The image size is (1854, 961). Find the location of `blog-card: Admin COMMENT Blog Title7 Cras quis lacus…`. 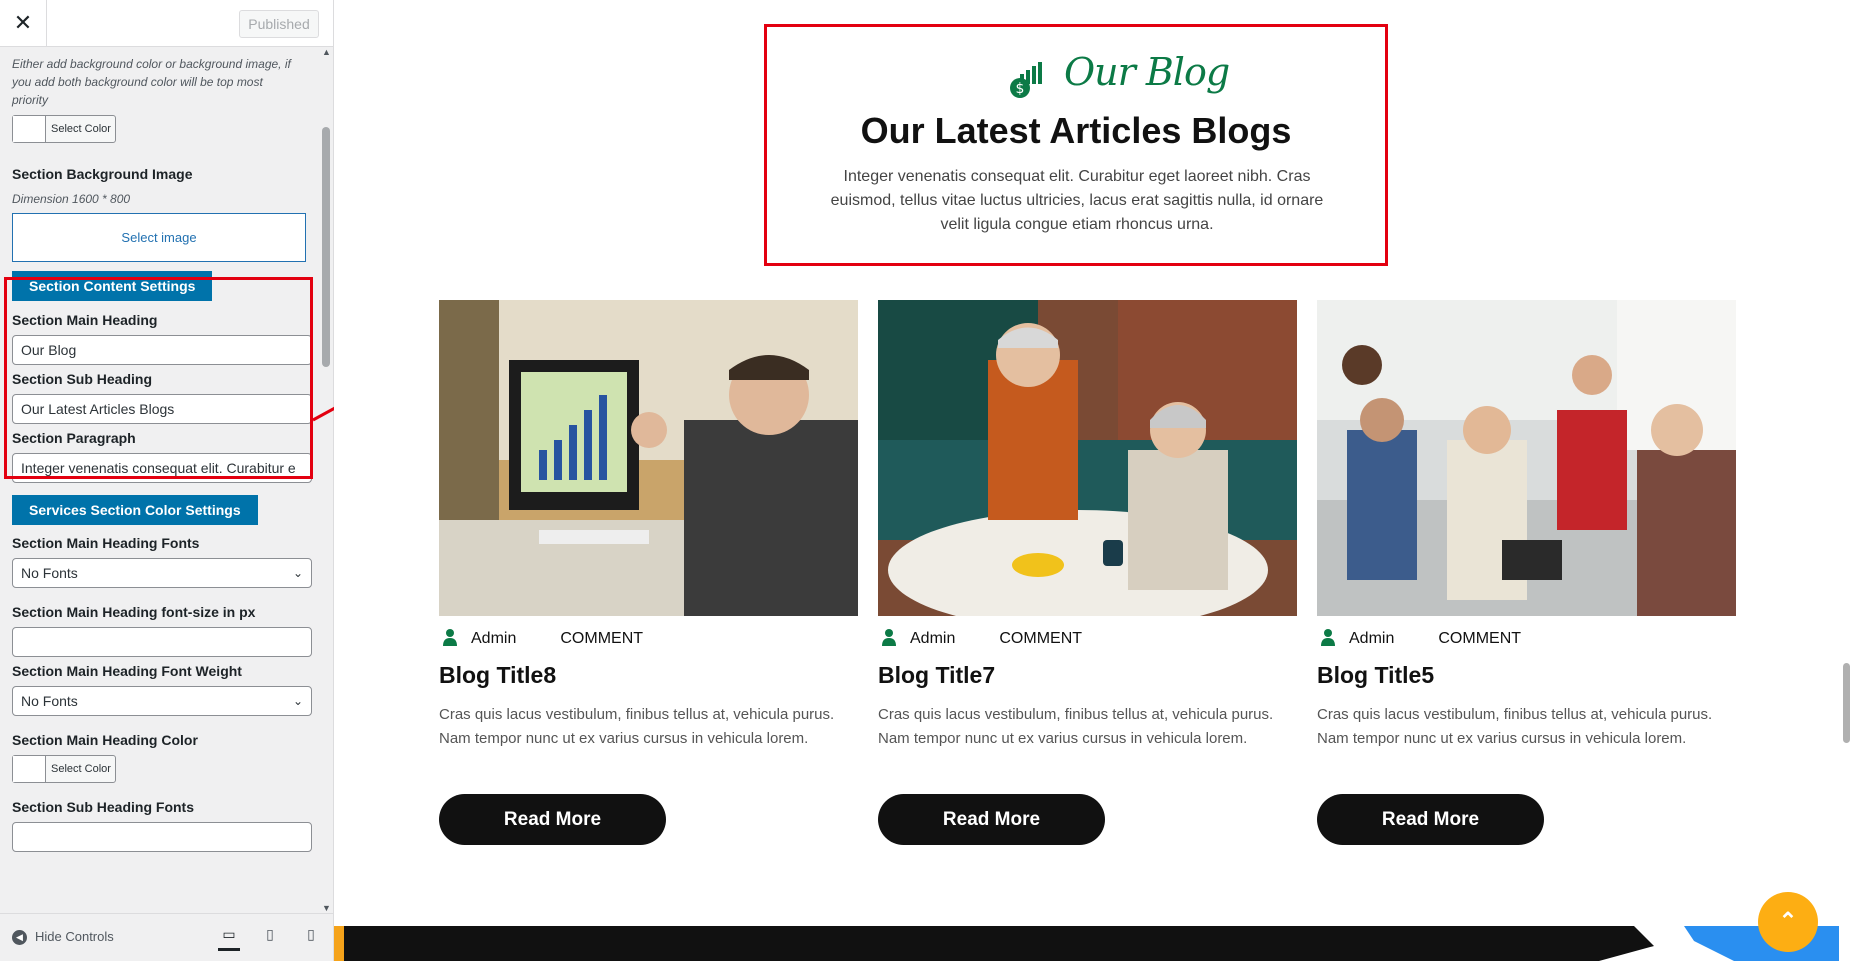

blog-card: Admin COMMENT Blog Title7 Cras quis lacus… is located at coordinates (1087, 580).